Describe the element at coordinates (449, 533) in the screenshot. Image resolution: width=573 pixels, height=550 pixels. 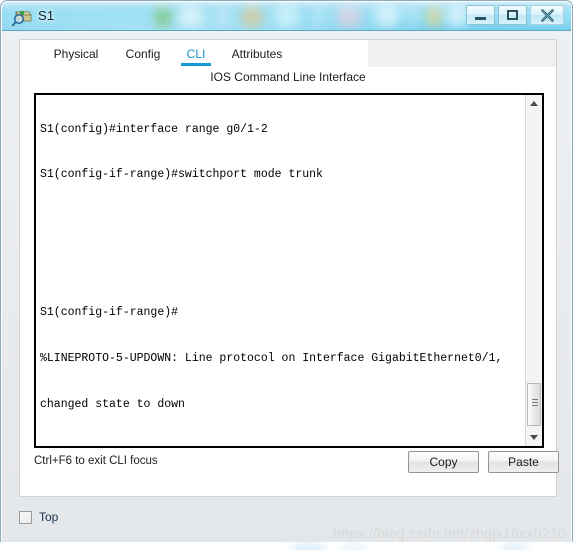
I see `watermark-text: https://blog.csdn.net/zhgjx16xx0210` at that location.